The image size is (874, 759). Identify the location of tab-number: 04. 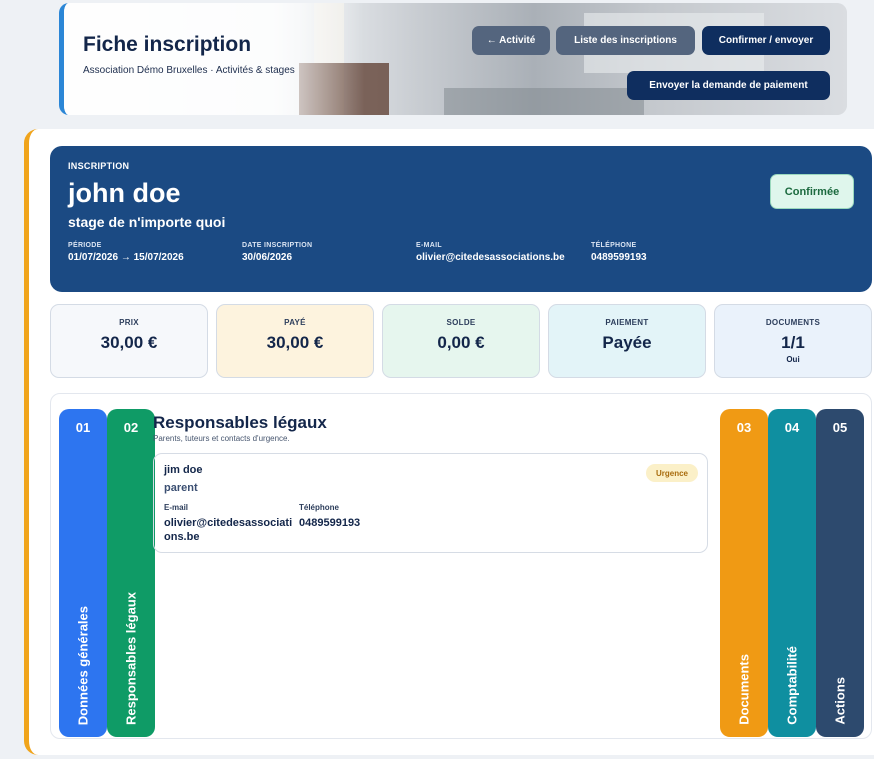
(792, 427).